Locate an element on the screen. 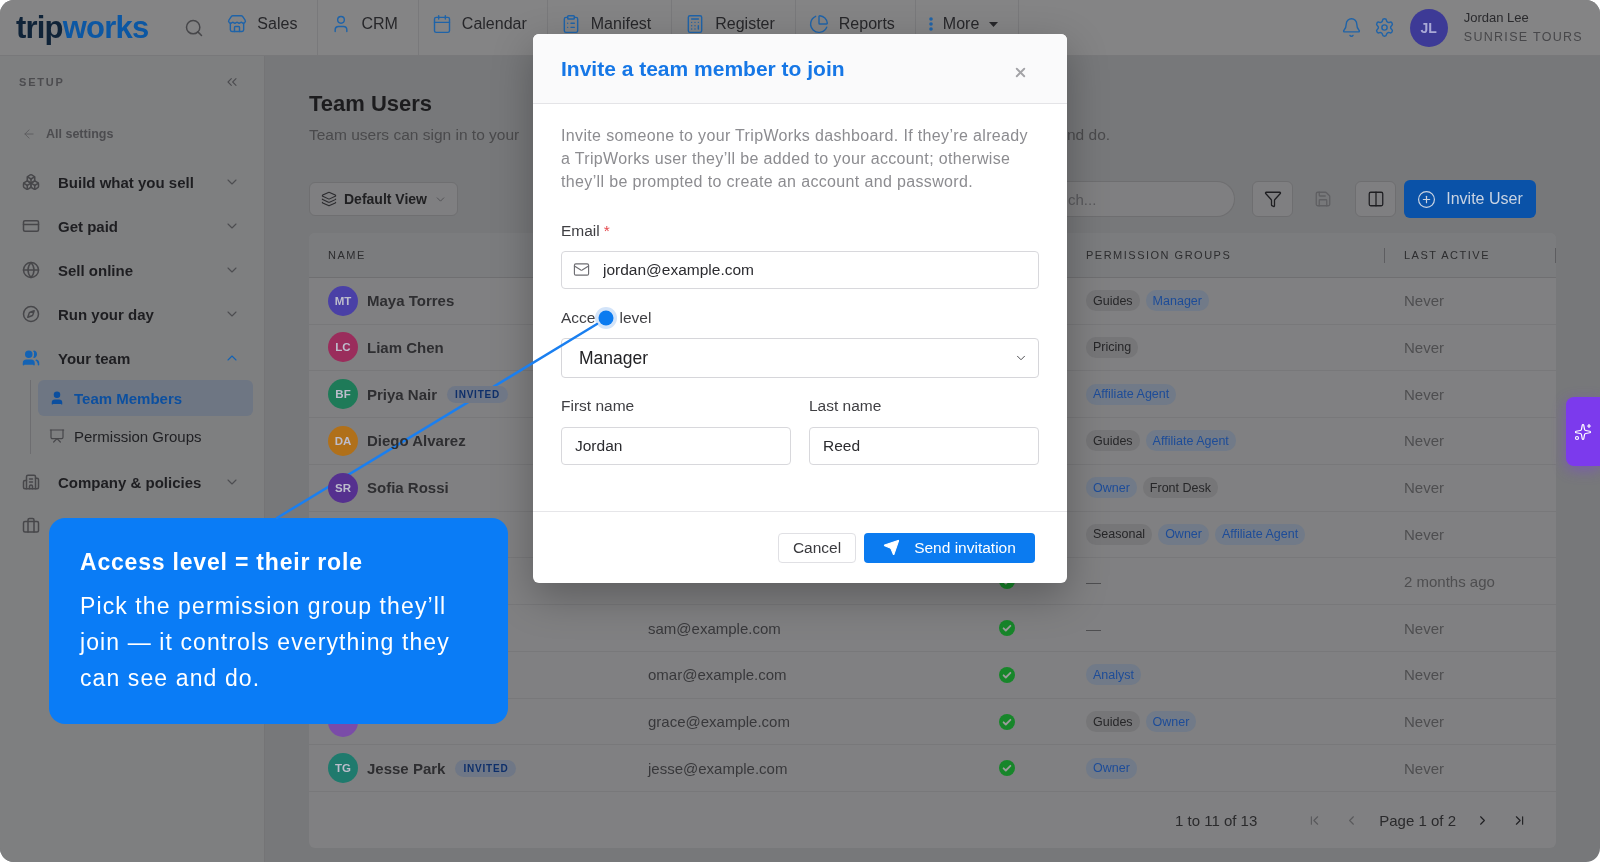 This screenshot has width=1600, height=864. layers-icon is located at coordinates (329, 199).